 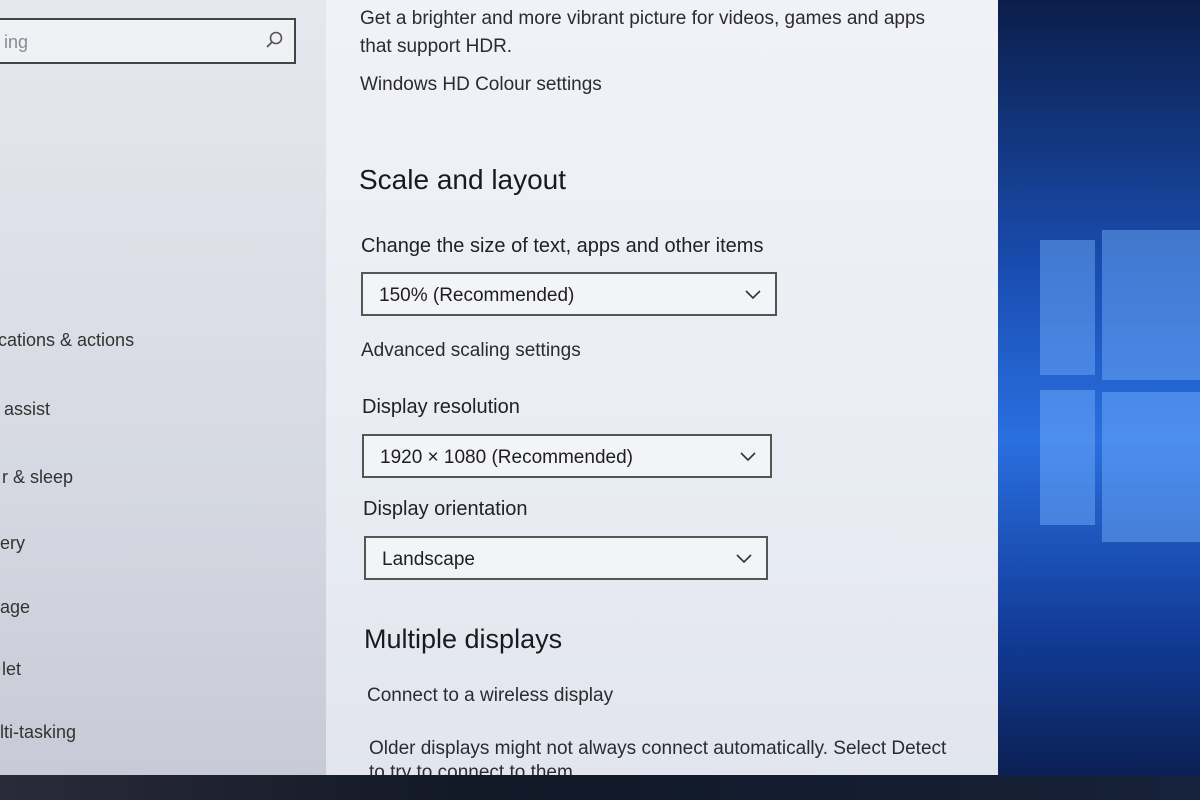 I want to click on search-box: ing, so click(x=148, y=41).